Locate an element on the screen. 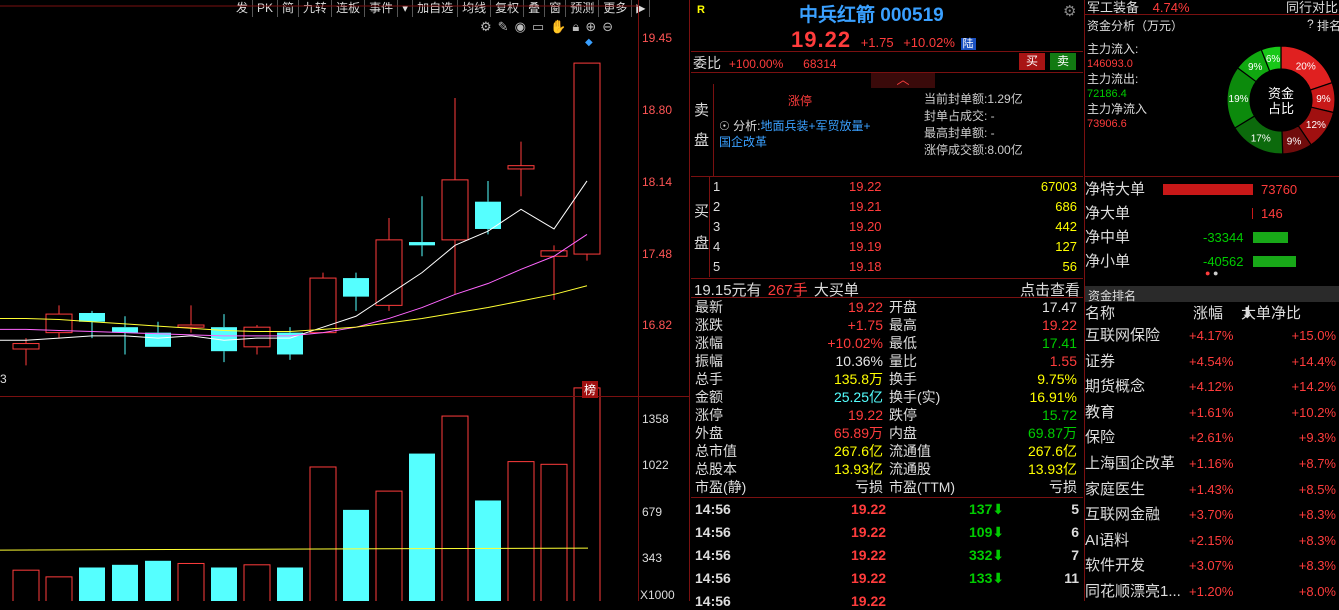 The height and width of the screenshot is (610, 1339). price-axis-divider is located at coordinates (638, 300).